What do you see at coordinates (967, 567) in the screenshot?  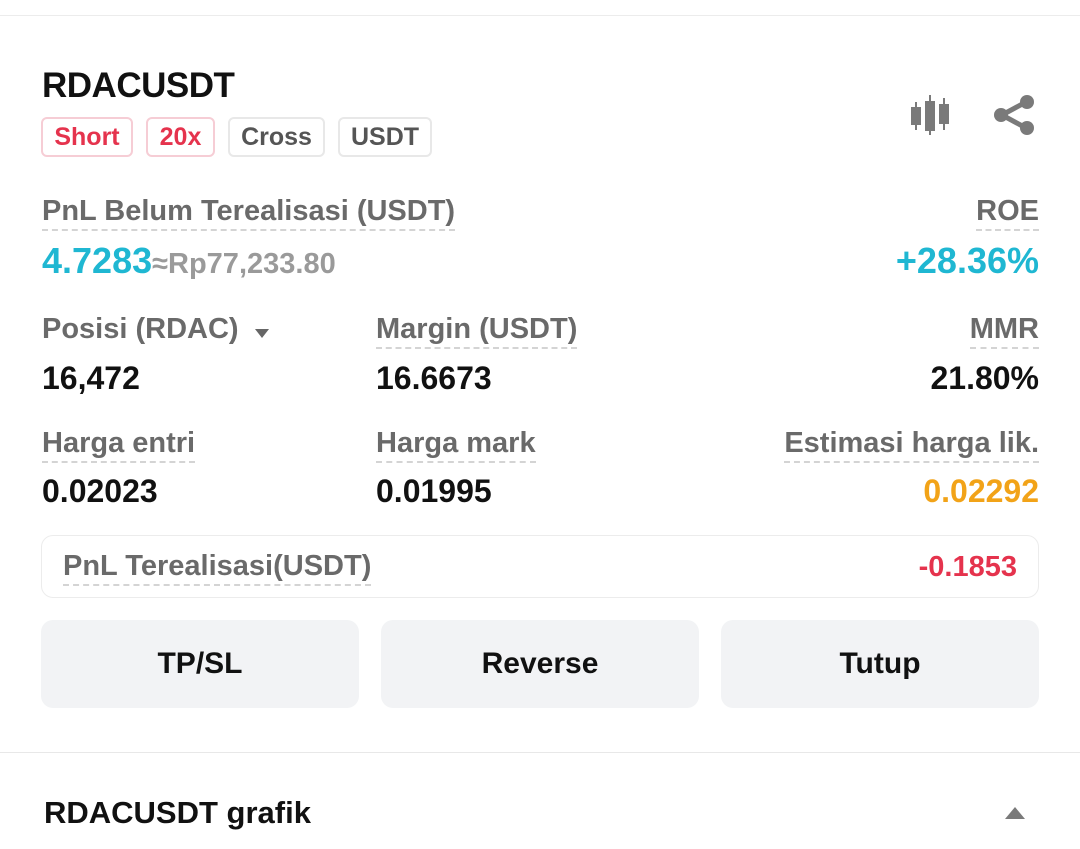 I see `realized-pnl-value: -0.1853` at bounding box center [967, 567].